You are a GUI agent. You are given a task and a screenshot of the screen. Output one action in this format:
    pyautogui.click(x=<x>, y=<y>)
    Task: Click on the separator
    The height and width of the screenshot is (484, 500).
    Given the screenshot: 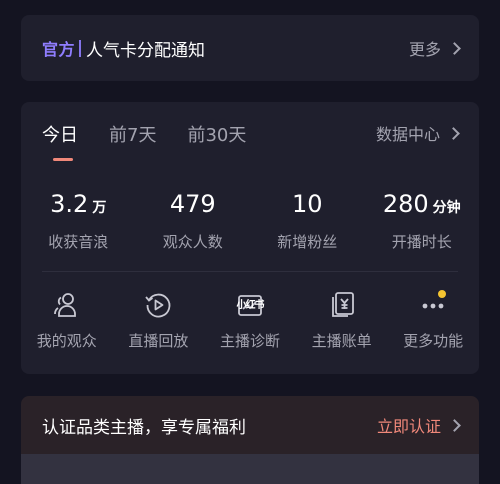 What is the action you would take?
    pyautogui.click(x=80, y=48)
    